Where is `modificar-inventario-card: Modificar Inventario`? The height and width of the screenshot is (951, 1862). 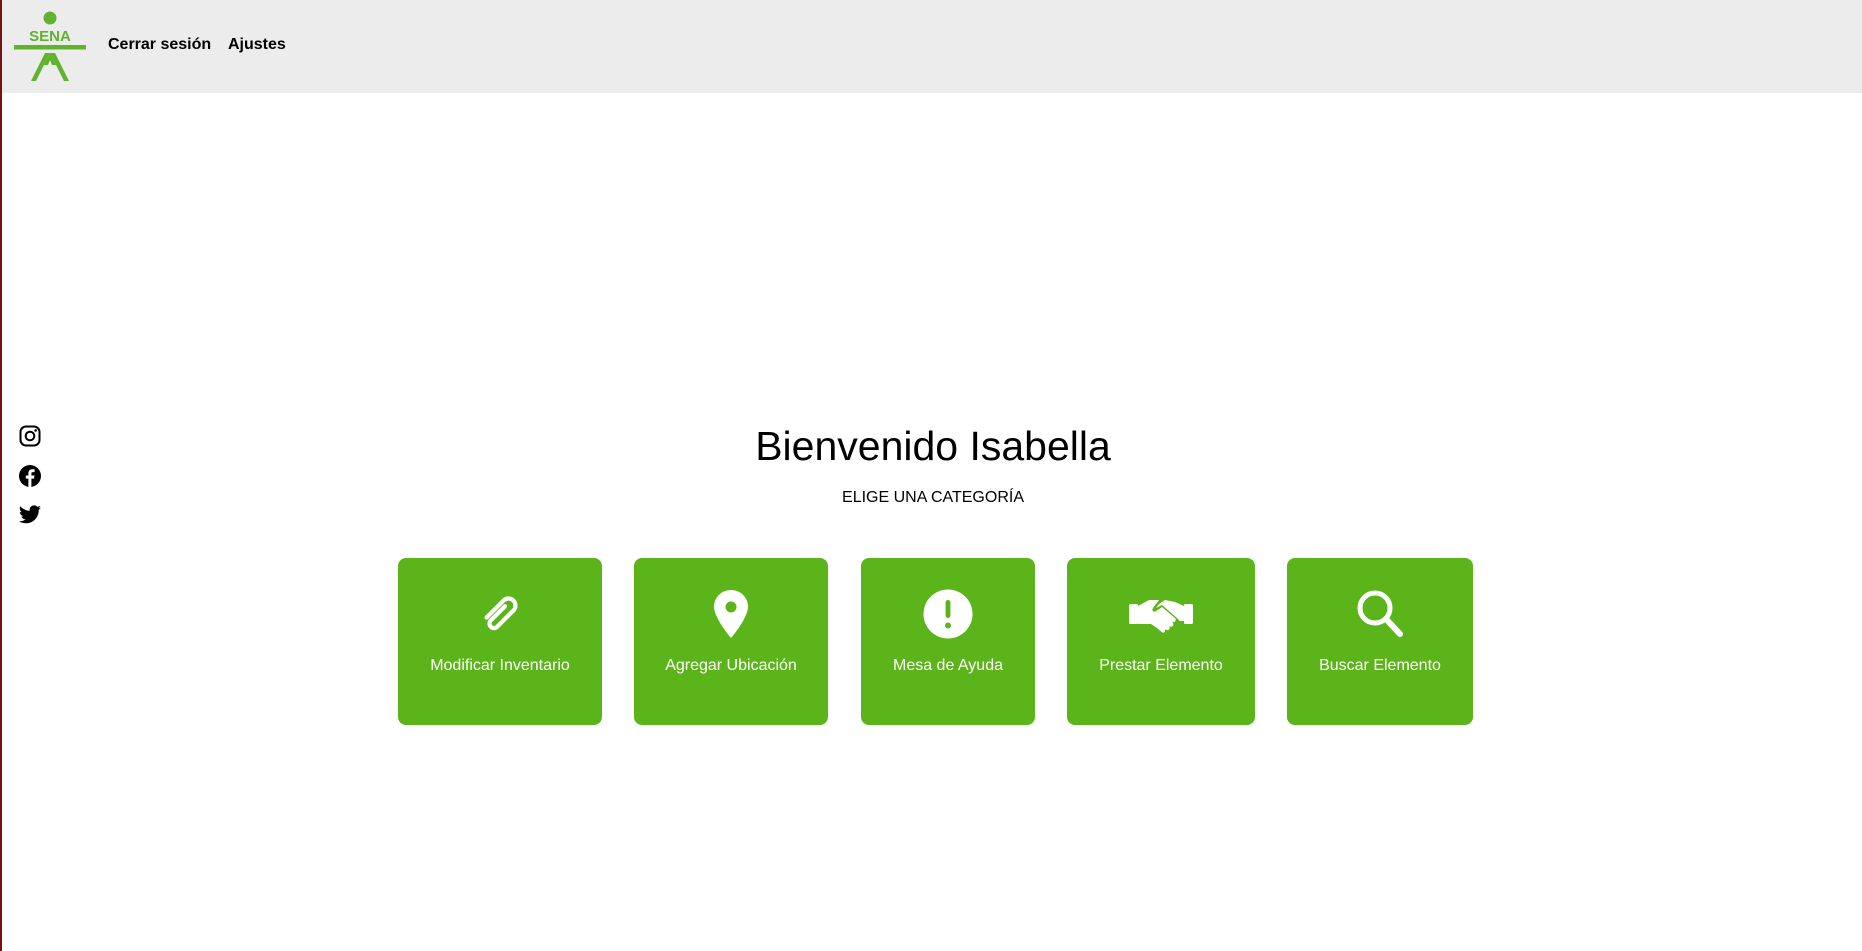 modificar-inventario-card: Modificar Inventario is located at coordinates (500, 641).